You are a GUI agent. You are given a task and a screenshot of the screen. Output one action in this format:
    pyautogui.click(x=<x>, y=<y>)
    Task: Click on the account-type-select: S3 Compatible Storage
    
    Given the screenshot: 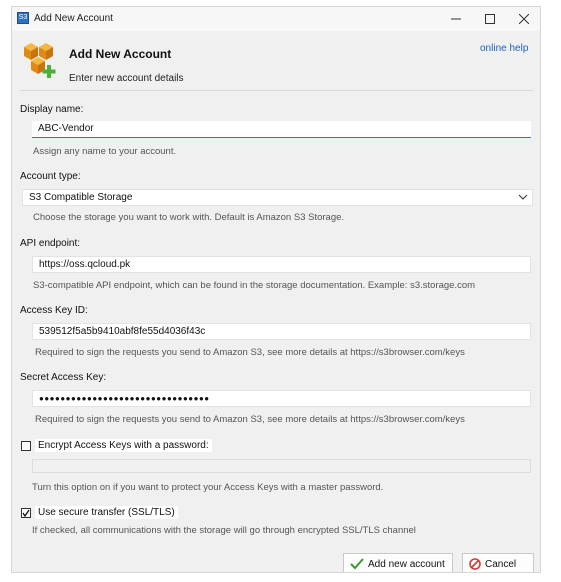 What is the action you would take?
    pyautogui.click(x=277, y=197)
    